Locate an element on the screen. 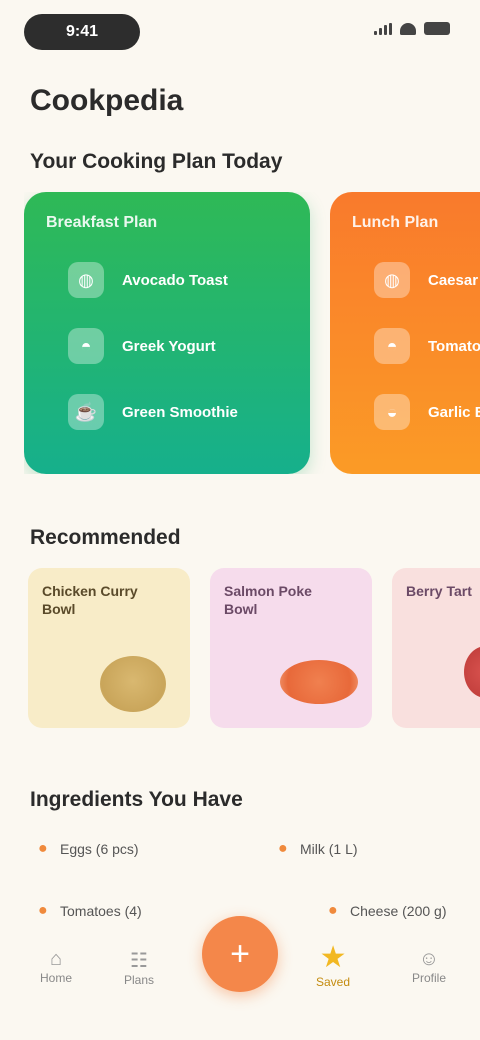 The width and height of the screenshot is (480, 1040). recipe-name: Chicken Curry Bowl is located at coordinates (90, 600).